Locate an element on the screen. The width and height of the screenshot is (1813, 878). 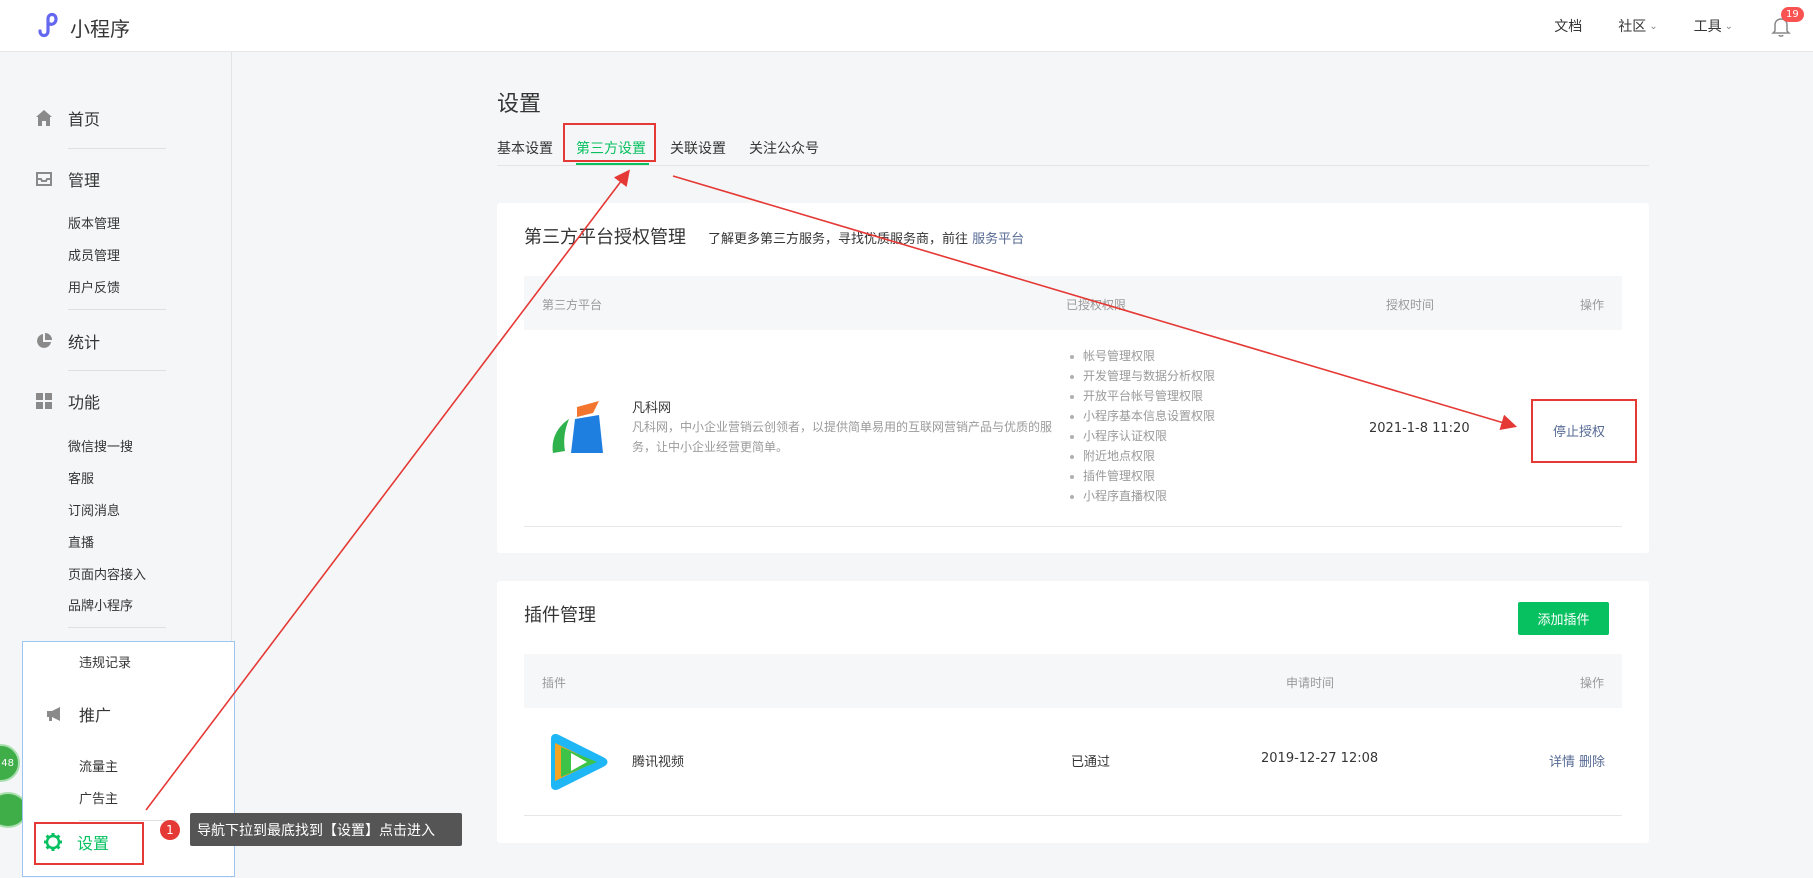
sidebar-item-customer-service: 客服 is located at coordinates (81, 477).